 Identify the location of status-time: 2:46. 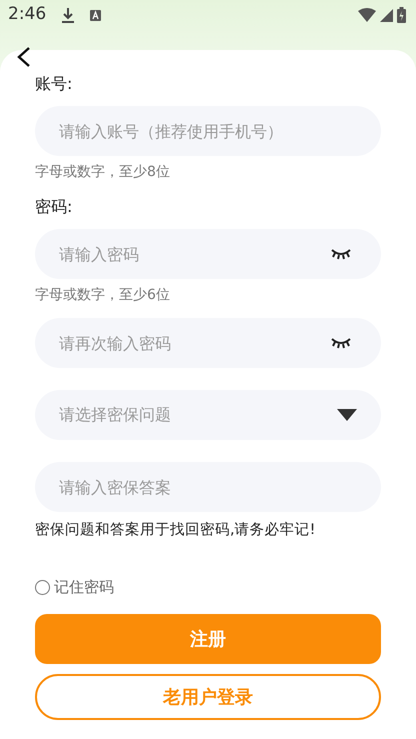
(27, 14).